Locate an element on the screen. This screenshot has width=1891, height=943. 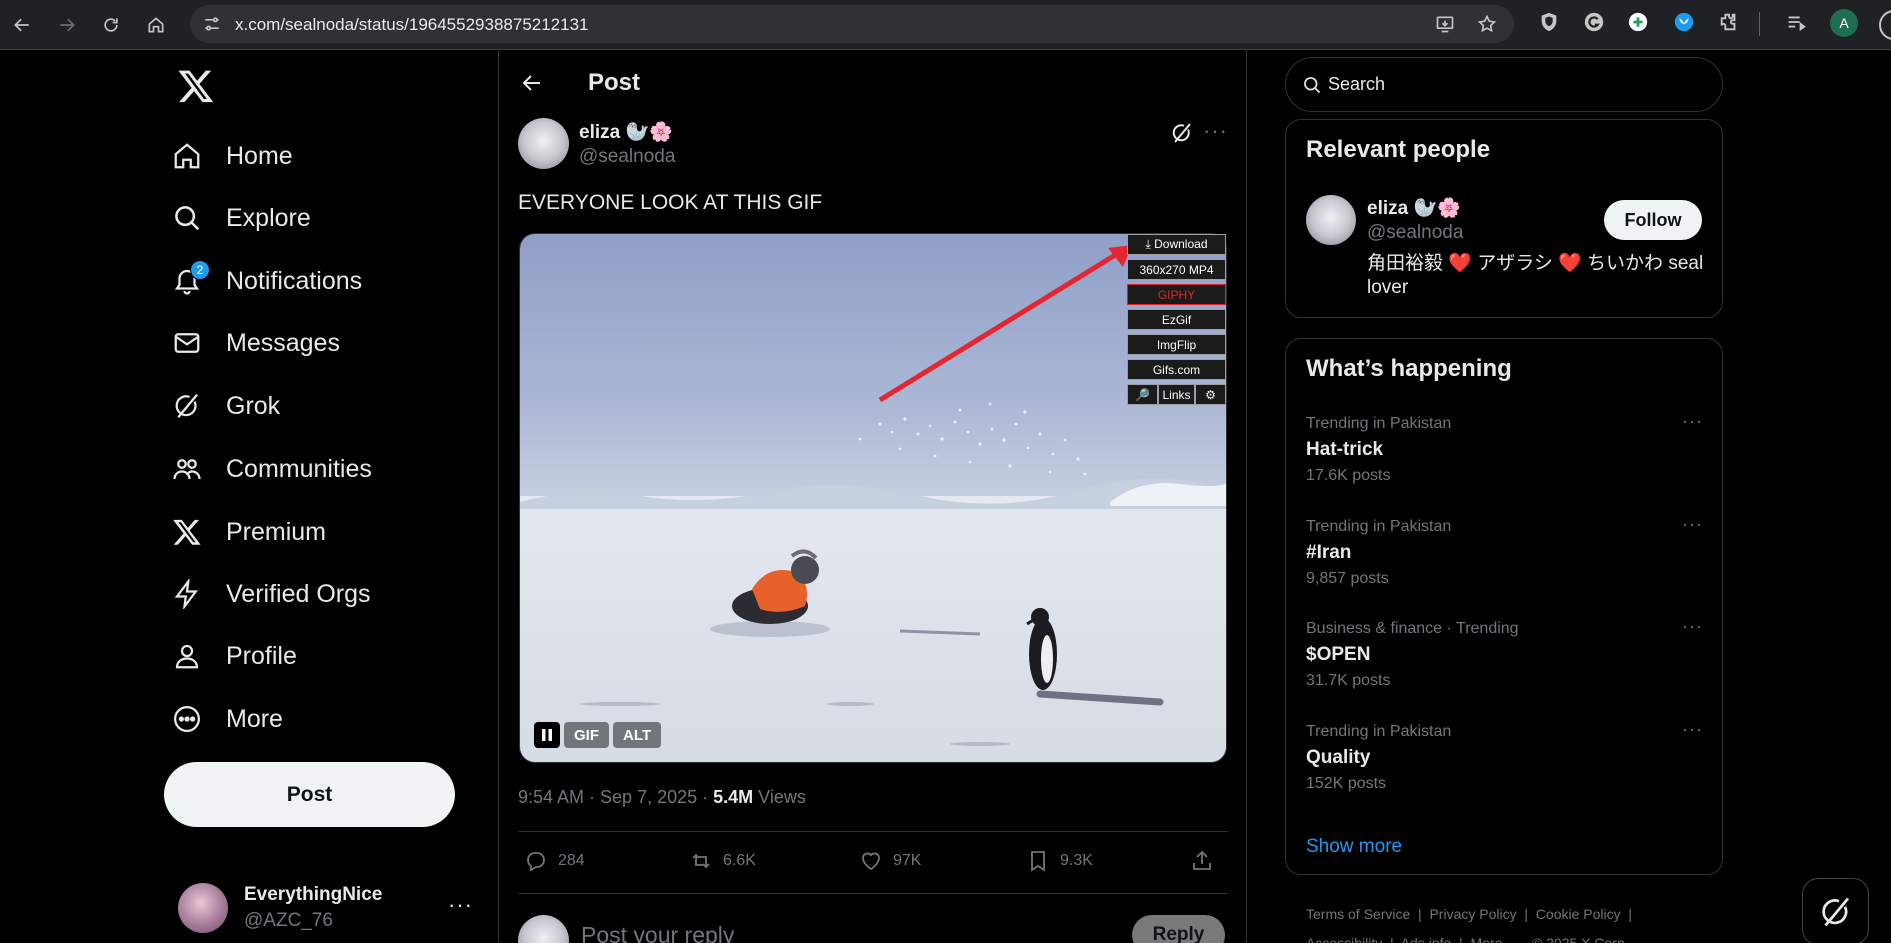
post-timestamp: 9:54 AM · Sep 7, 2025 · 5.4M Views is located at coordinates (662, 797).